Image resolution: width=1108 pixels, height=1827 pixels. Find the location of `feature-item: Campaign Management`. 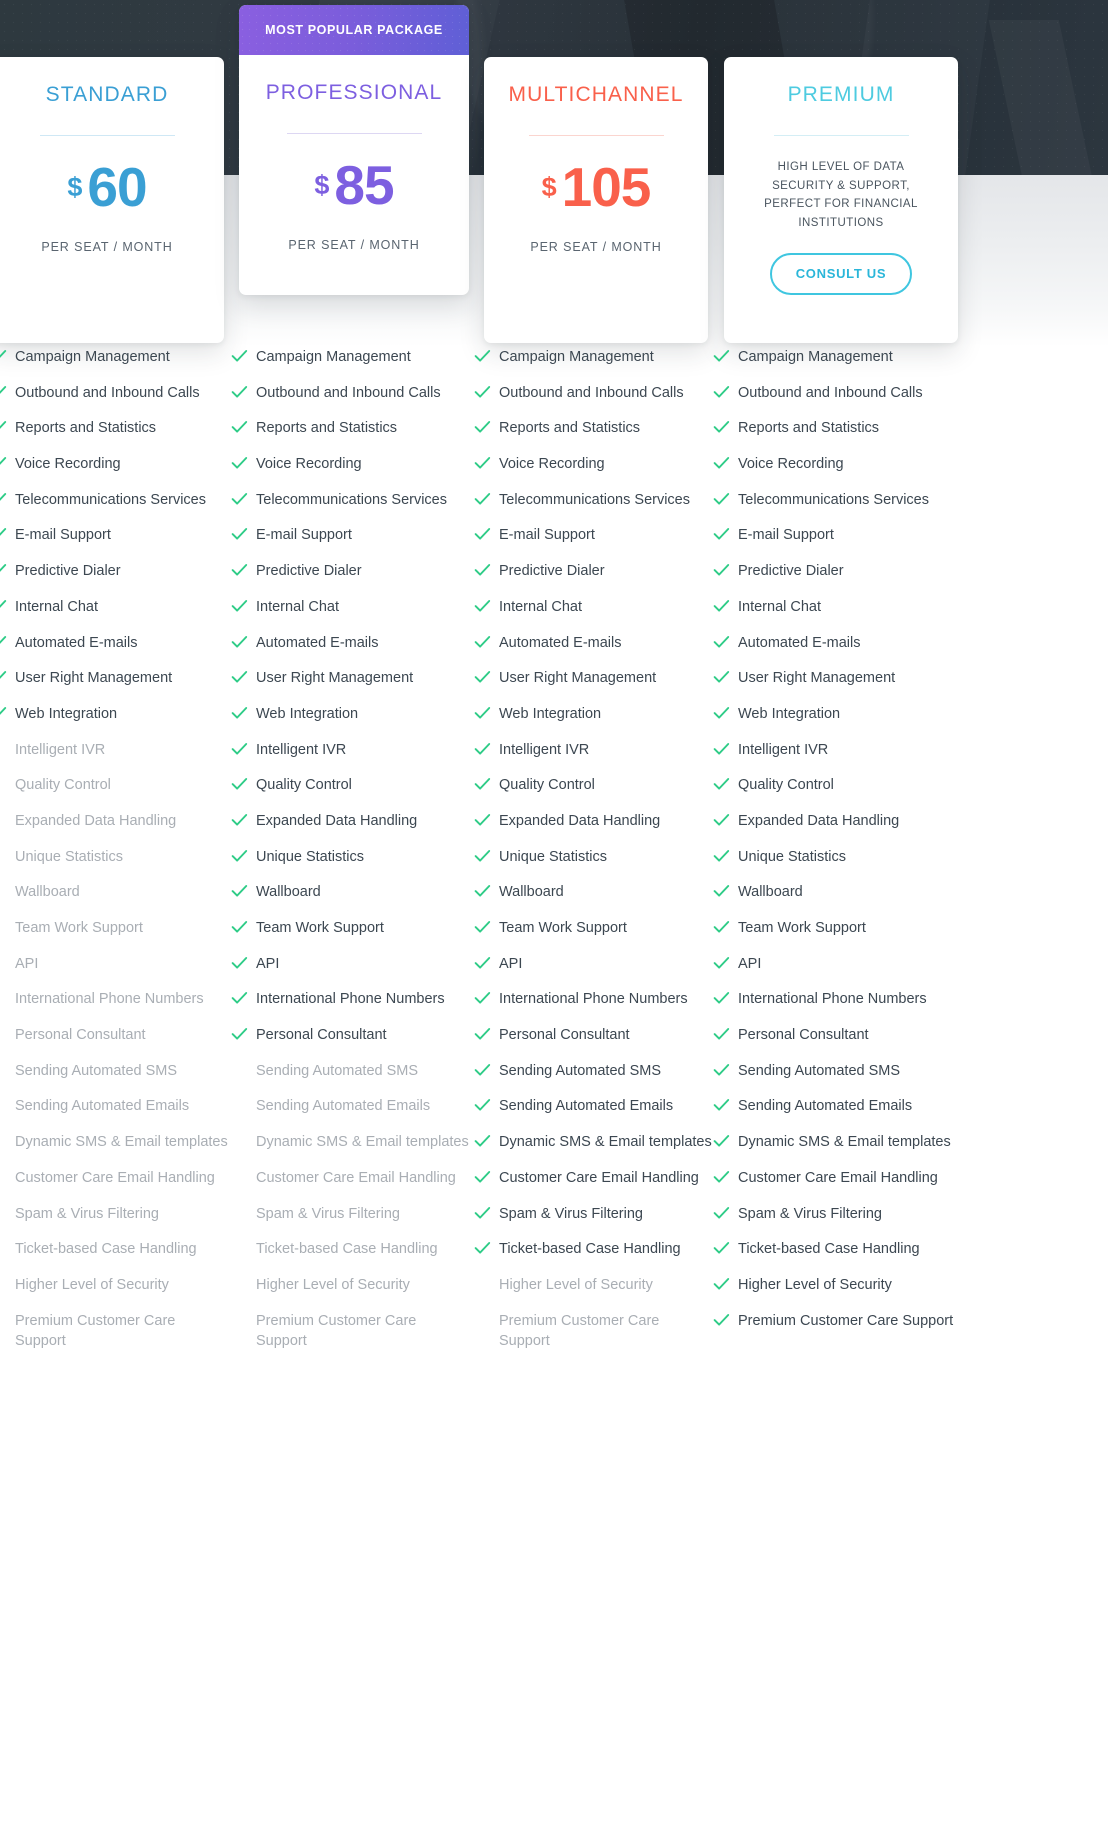

feature-item: Campaign Management is located at coordinates (351, 365).